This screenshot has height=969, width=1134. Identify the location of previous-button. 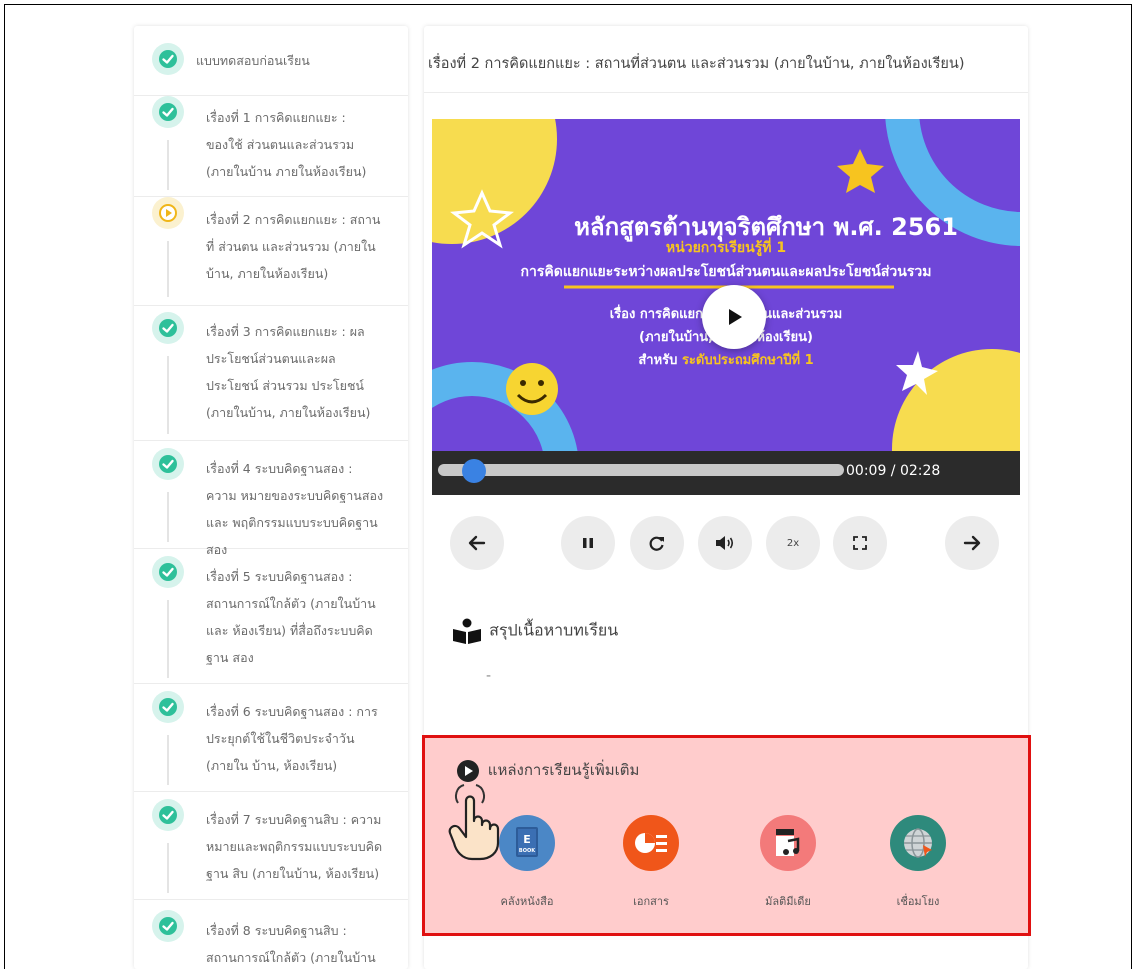
(477, 543).